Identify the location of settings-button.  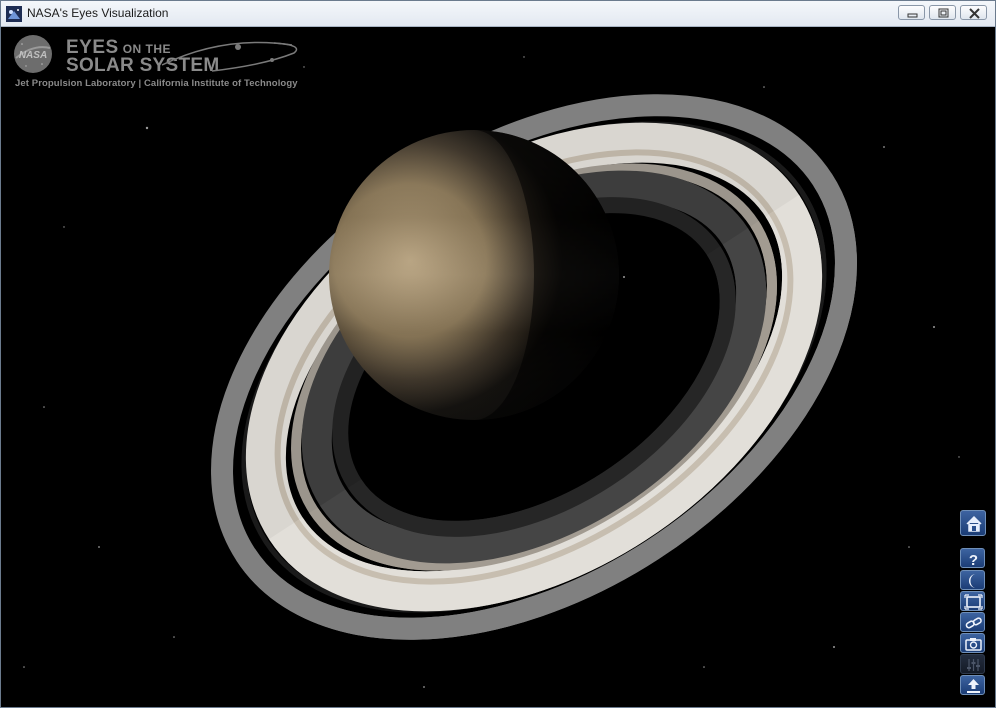
(972, 664).